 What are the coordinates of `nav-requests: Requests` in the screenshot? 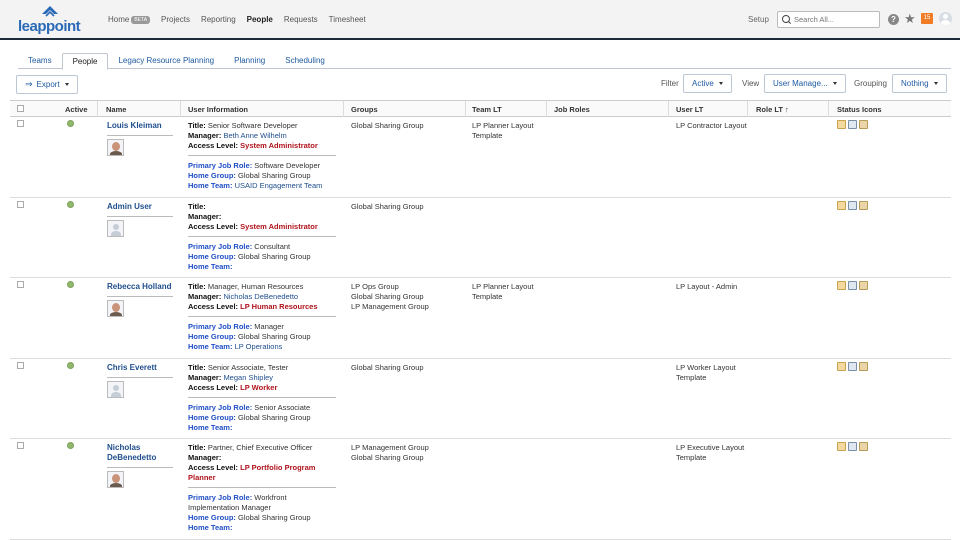 It's located at (301, 19).